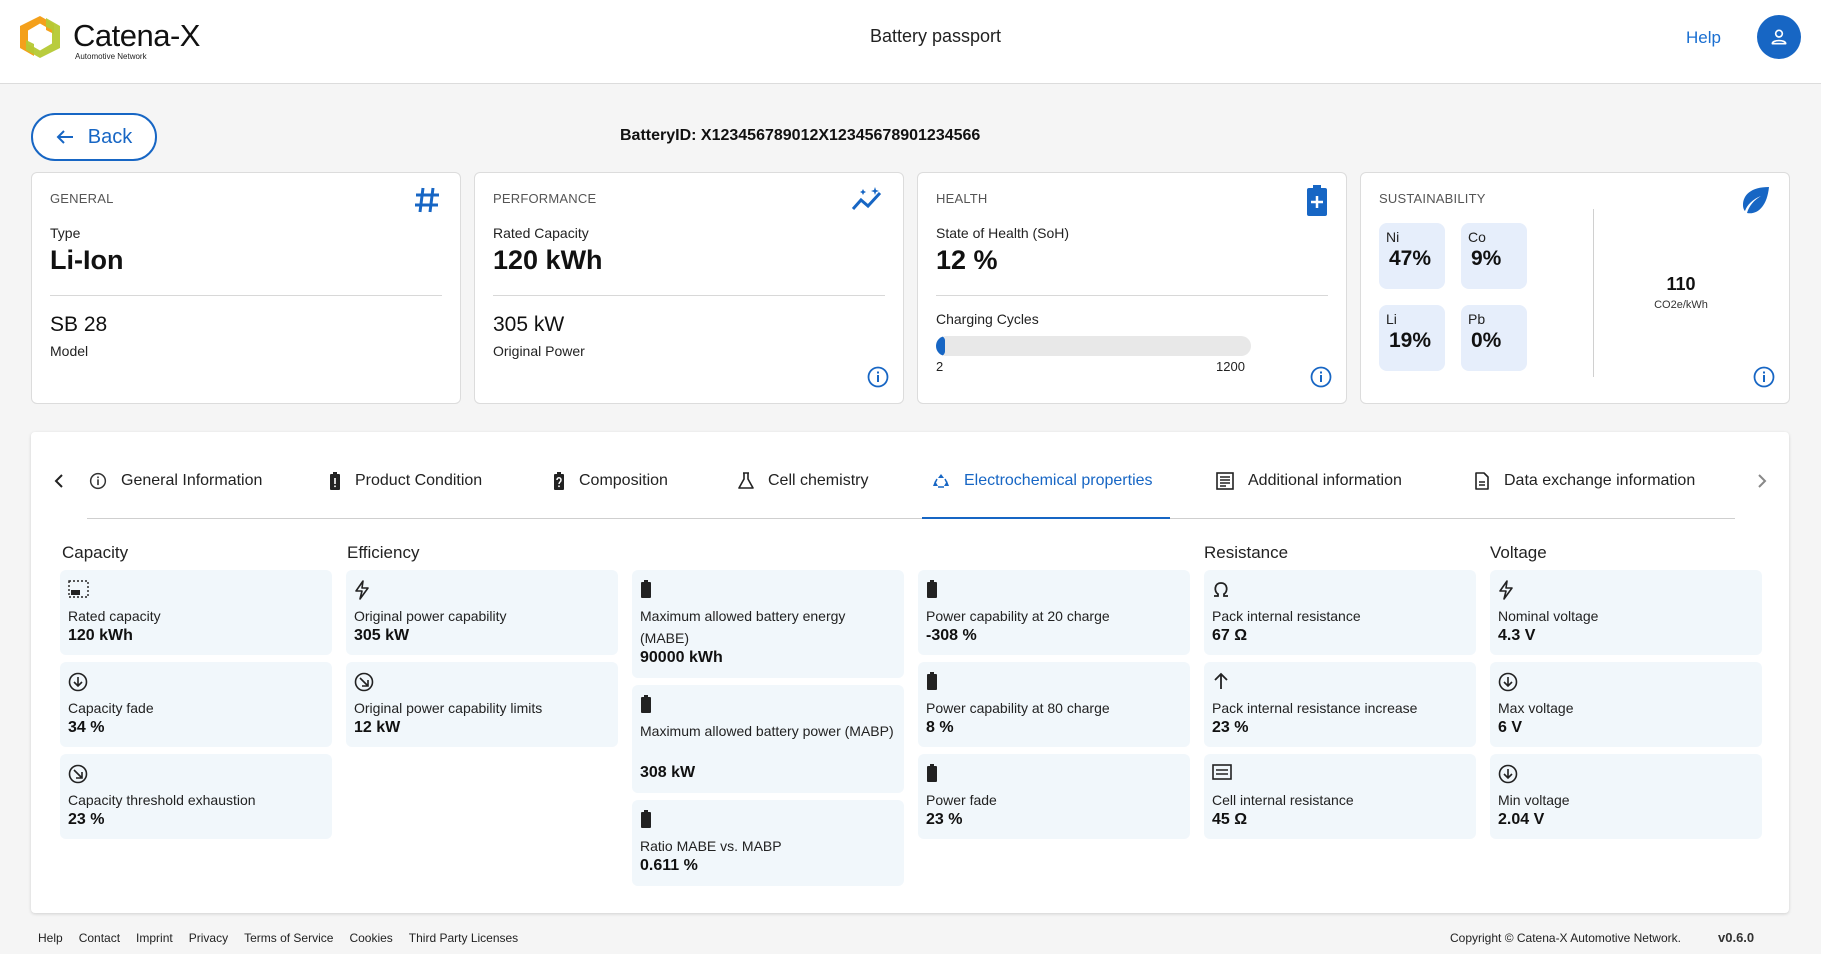  Describe the element at coordinates (1230, 366) in the screenshot. I see `cycles-max: 1200` at that location.